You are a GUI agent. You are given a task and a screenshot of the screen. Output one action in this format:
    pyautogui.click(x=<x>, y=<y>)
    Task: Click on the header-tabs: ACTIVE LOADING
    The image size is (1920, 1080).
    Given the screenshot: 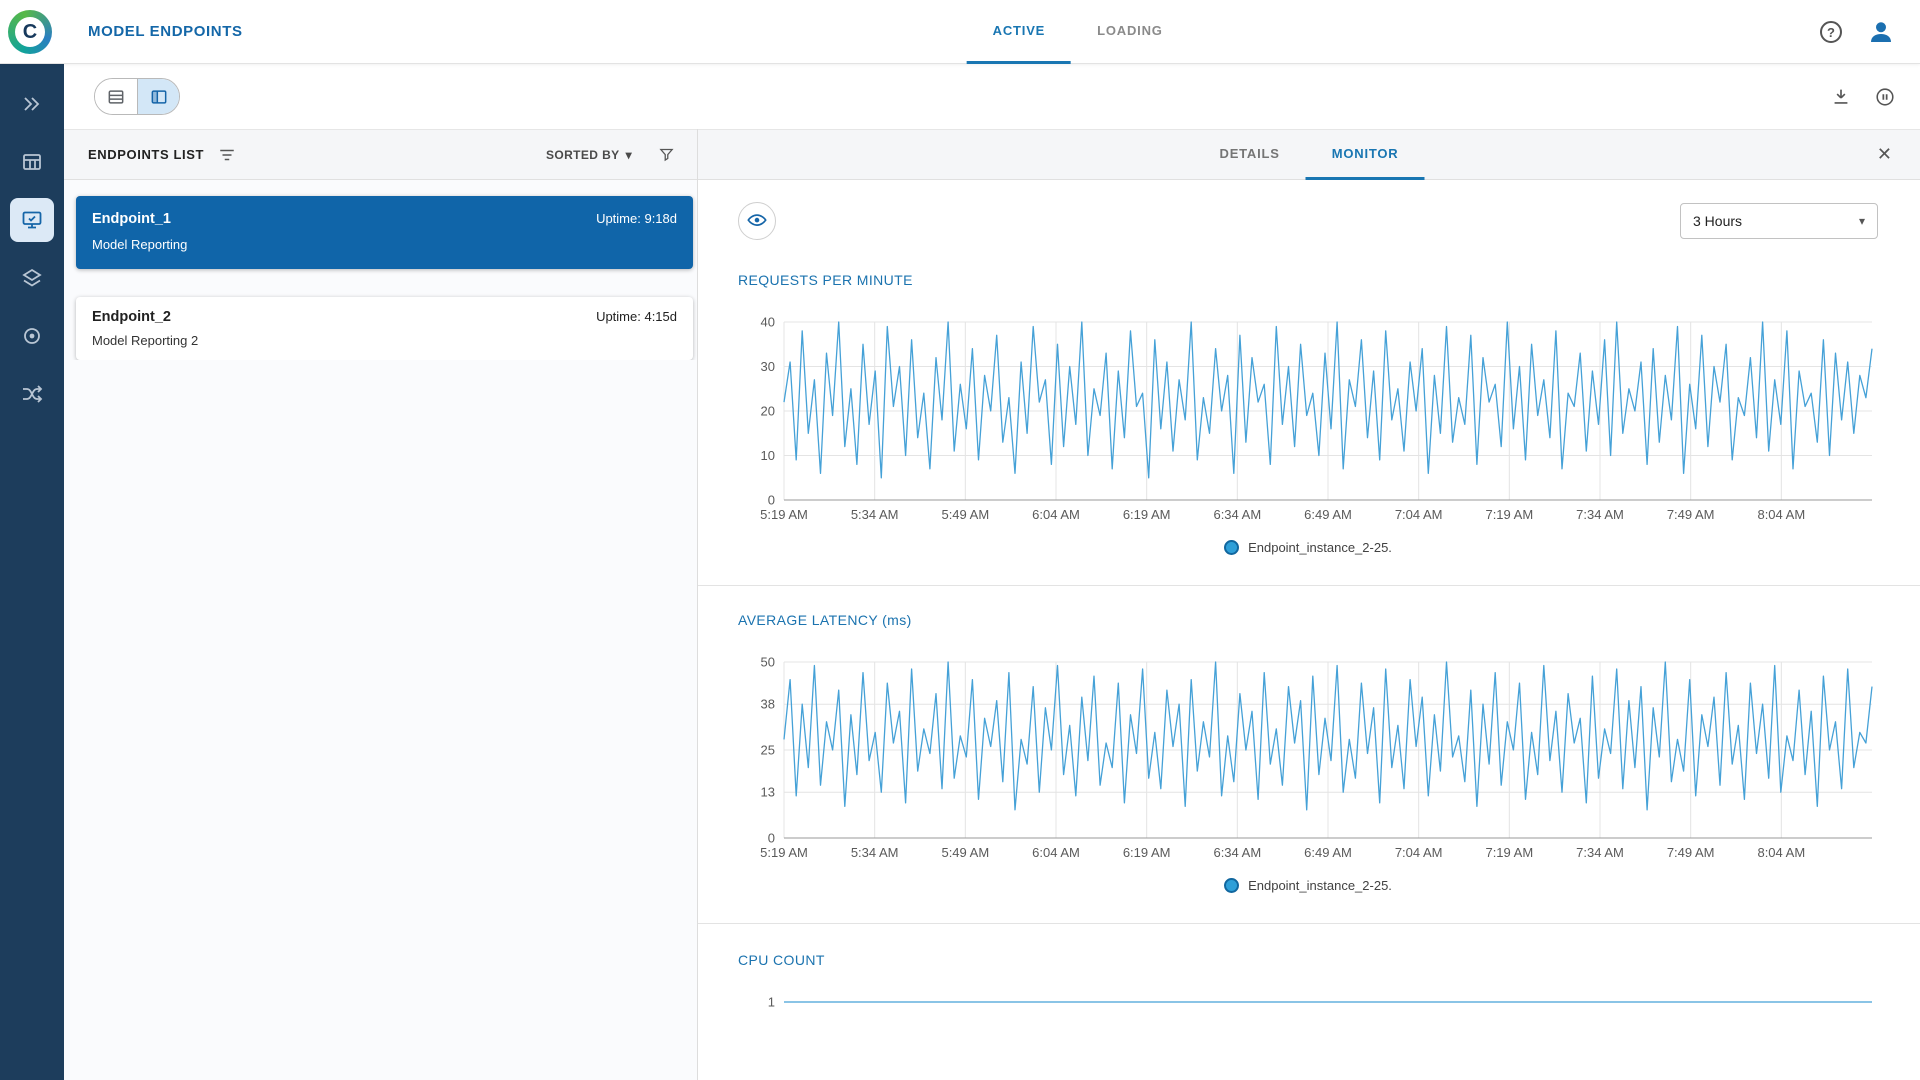 What is the action you would take?
    pyautogui.click(x=1077, y=32)
    